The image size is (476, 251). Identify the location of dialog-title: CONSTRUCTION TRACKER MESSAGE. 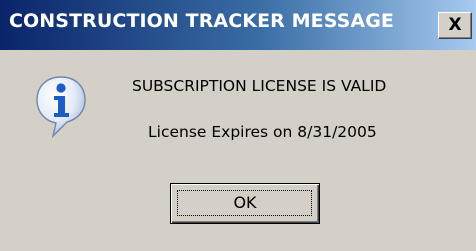
(202, 21).